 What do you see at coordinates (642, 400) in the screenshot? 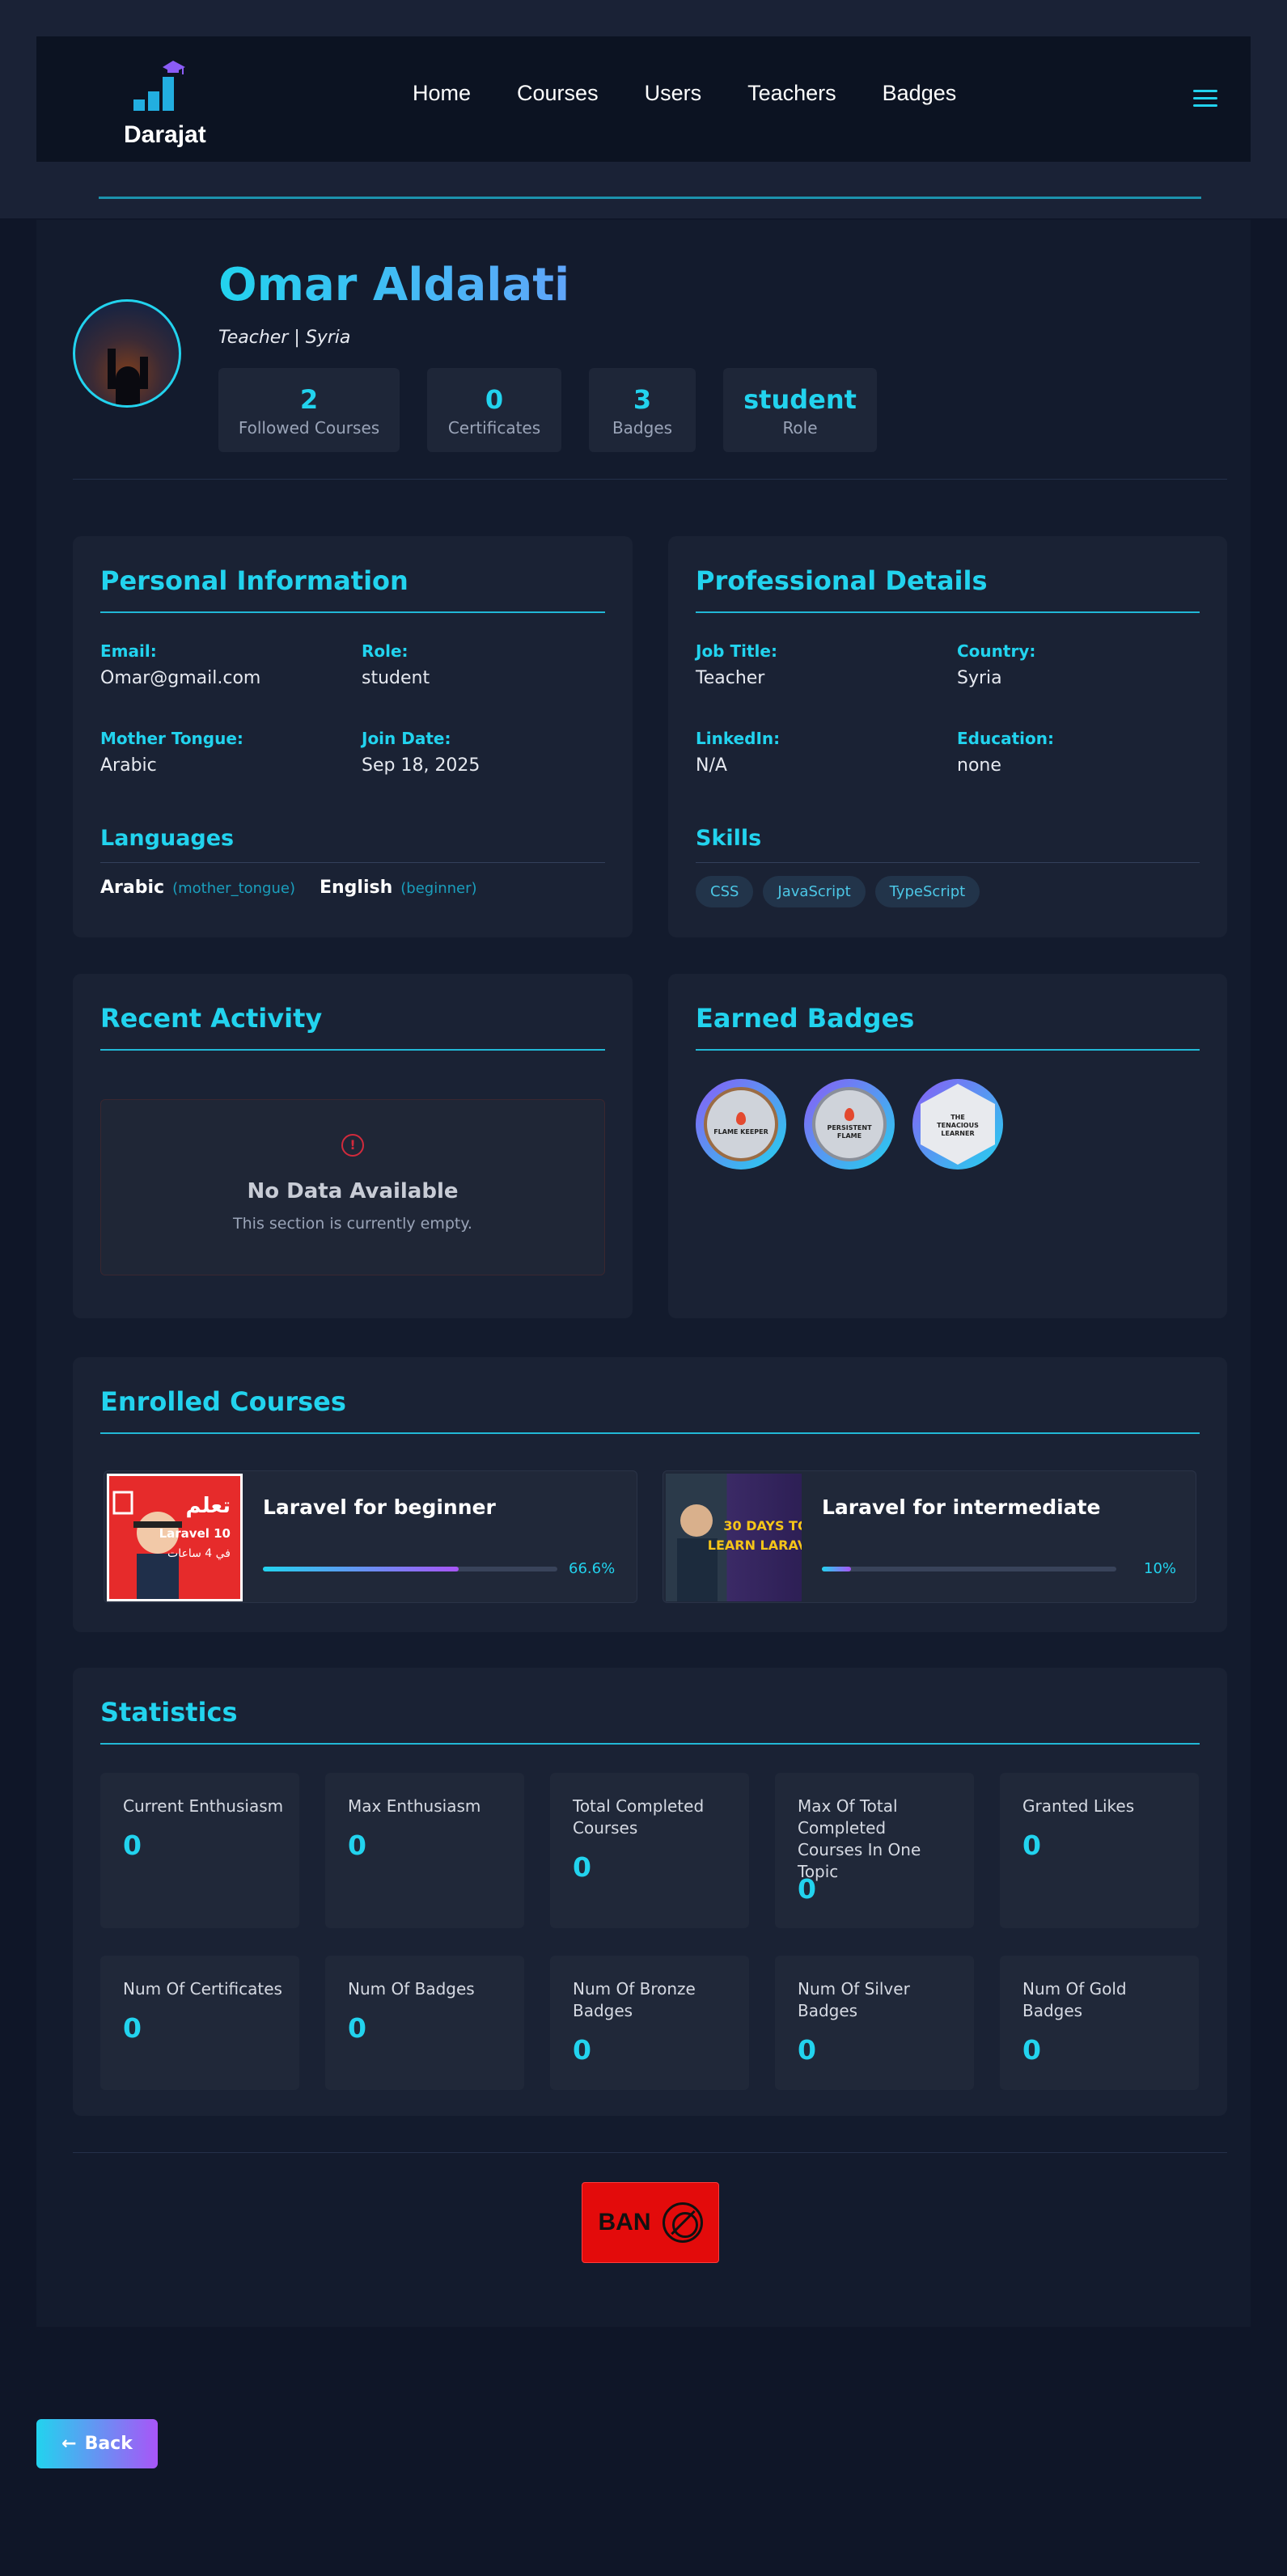
I see `stat-value: 3` at bounding box center [642, 400].